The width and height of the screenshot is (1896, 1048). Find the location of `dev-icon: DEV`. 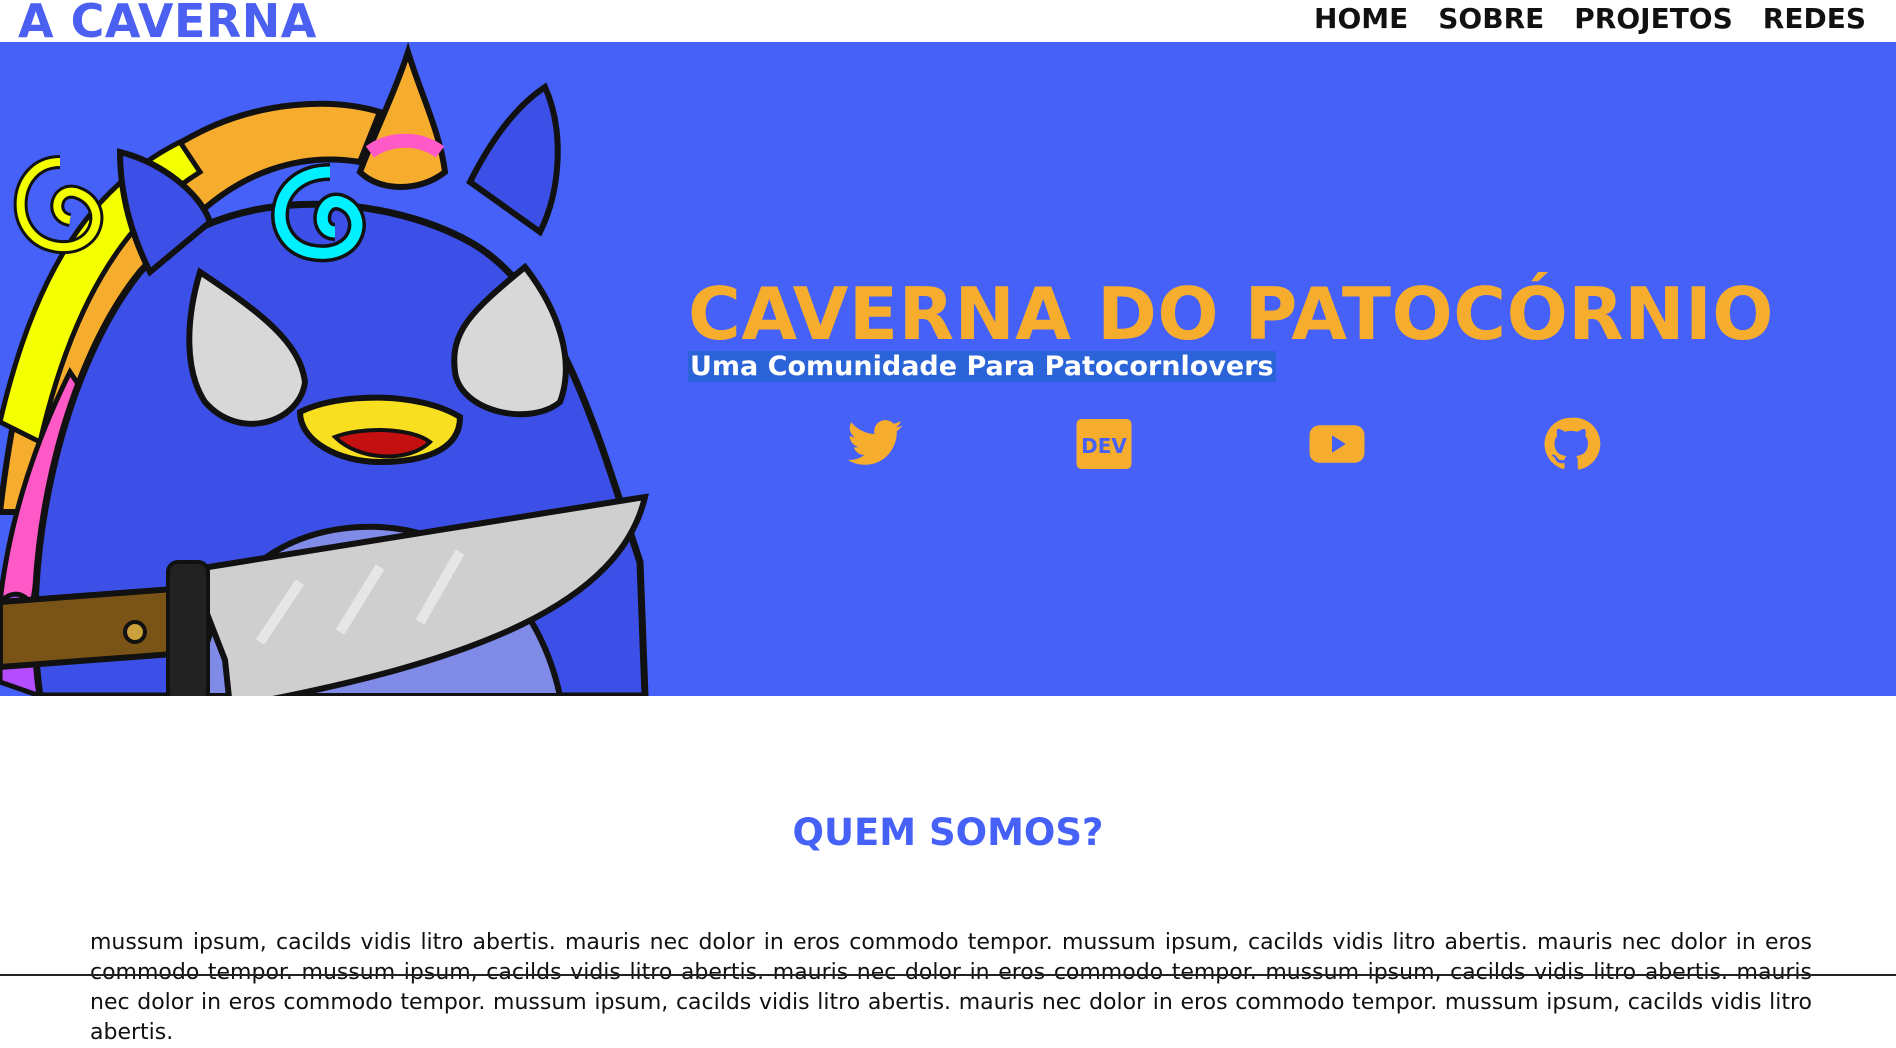

dev-icon: DEV is located at coordinates (1104, 444).